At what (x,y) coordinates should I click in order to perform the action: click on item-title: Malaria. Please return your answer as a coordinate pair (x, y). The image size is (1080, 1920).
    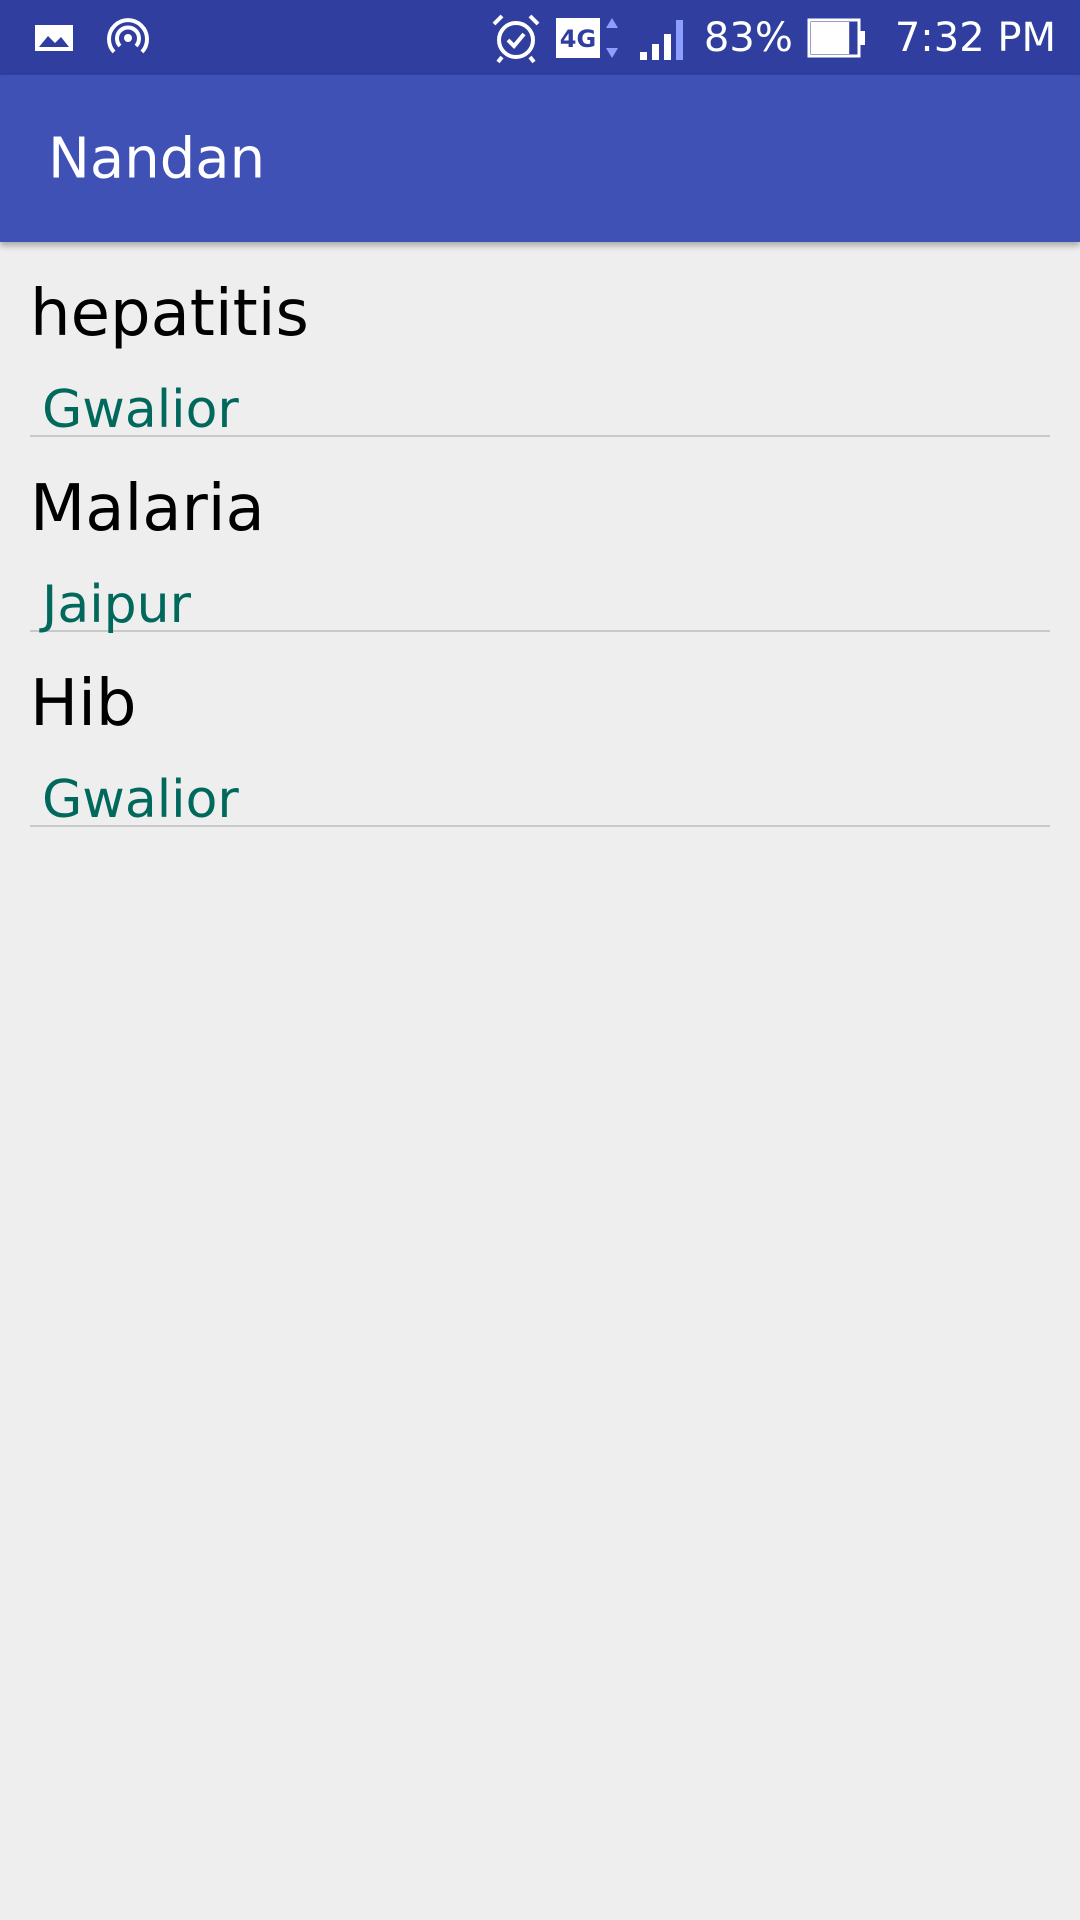
    Looking at the image, I should click on (147, 509).